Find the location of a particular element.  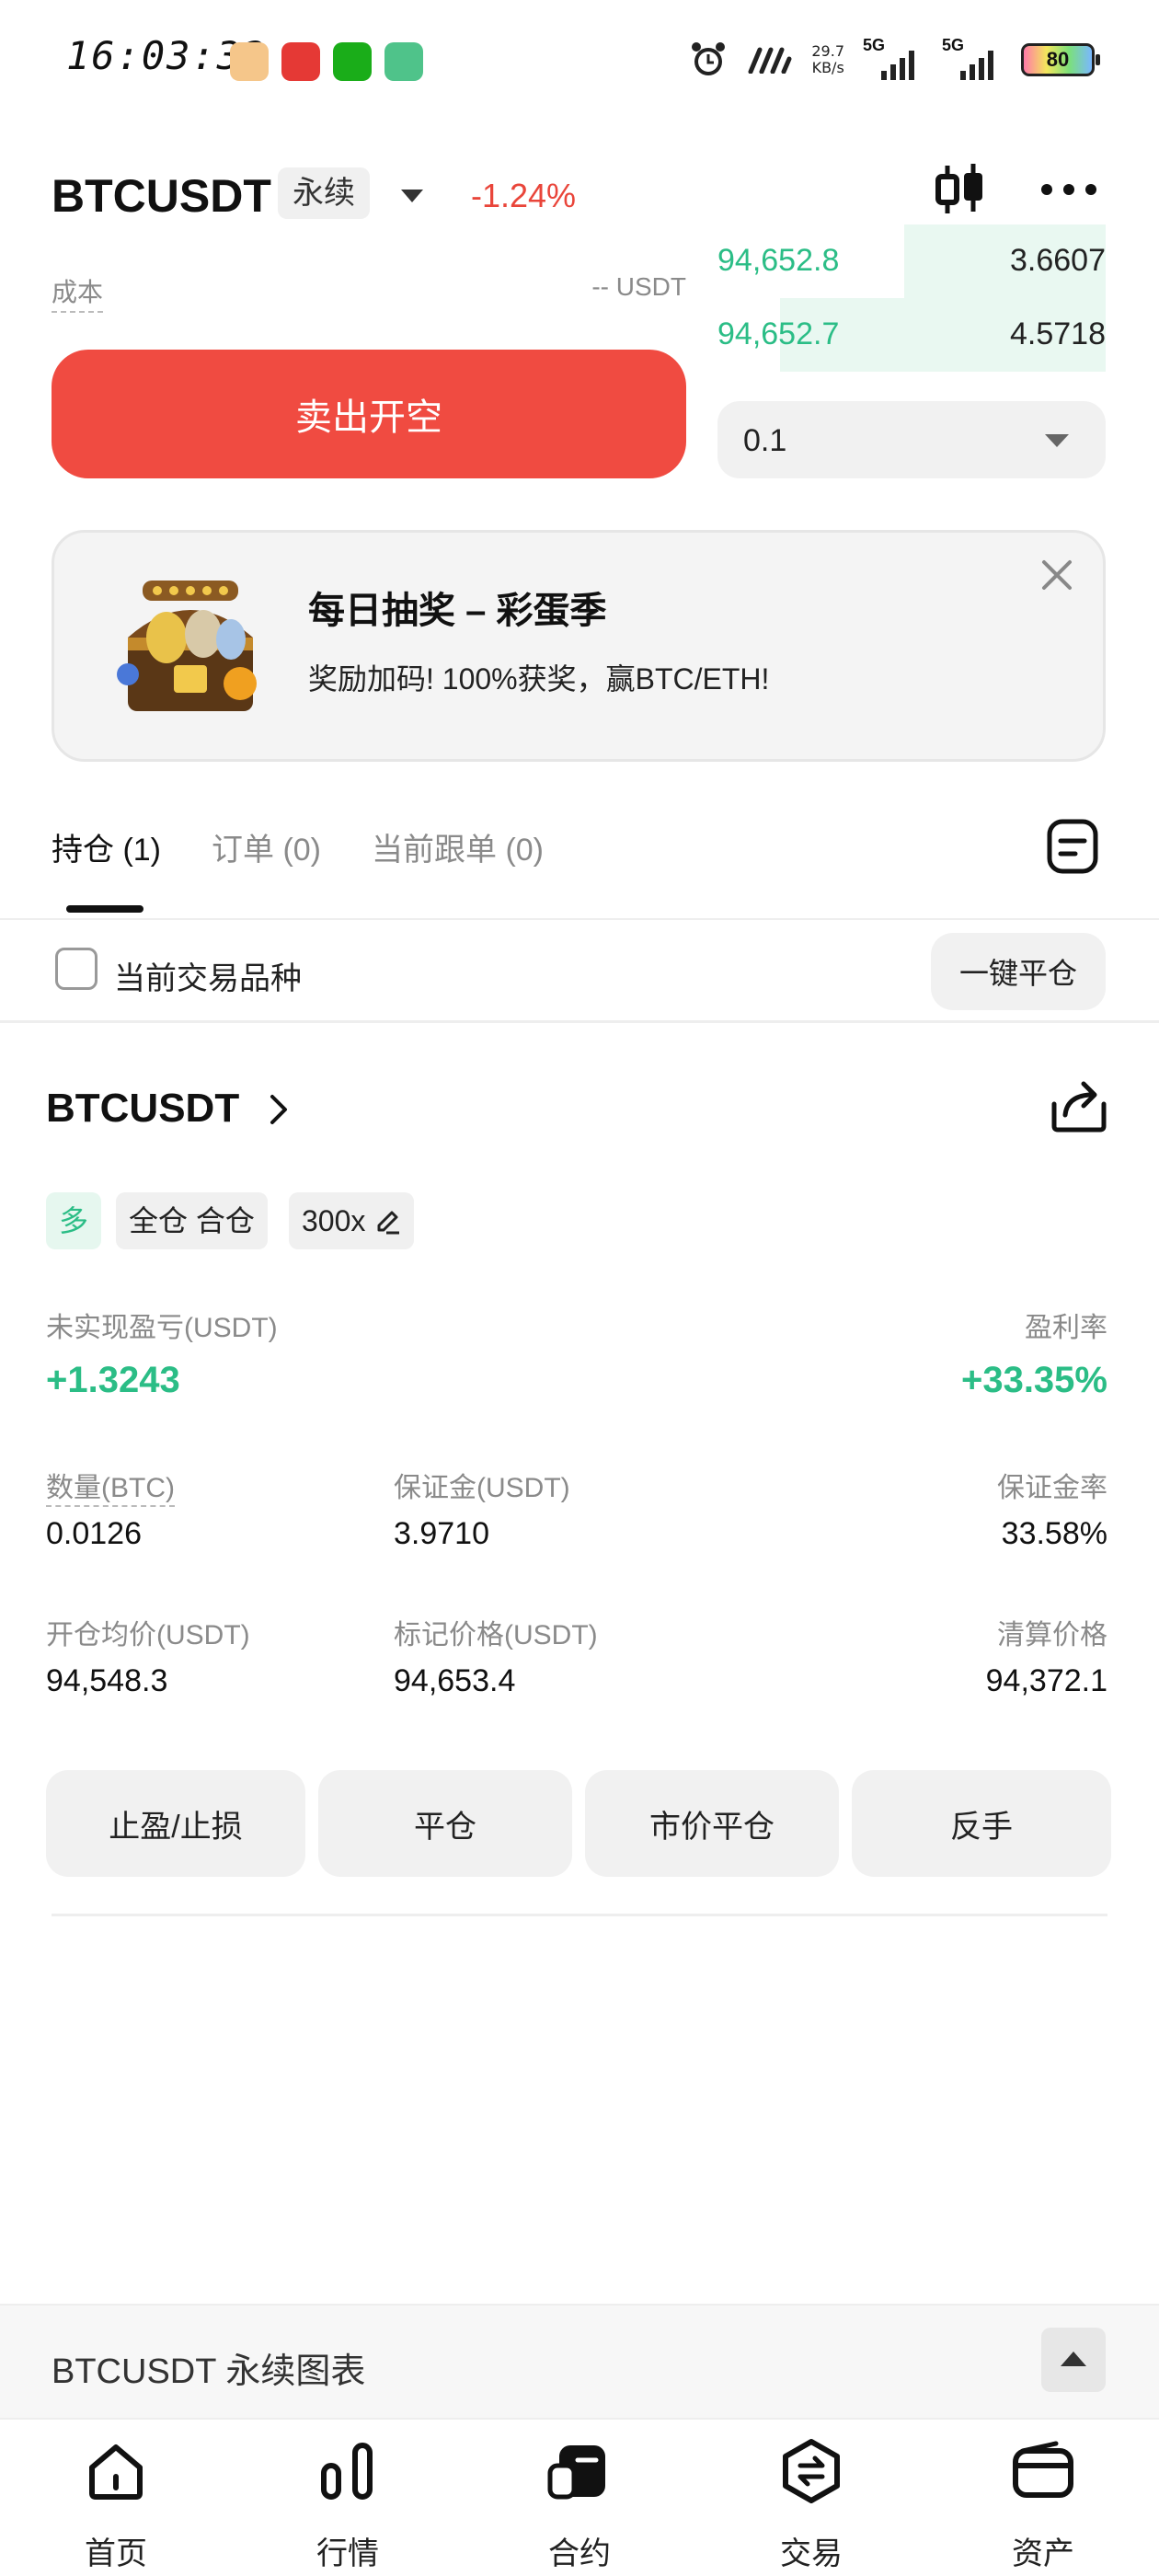

sell-open-short-button: 卖出开空 is located at coordinates (369, 414).